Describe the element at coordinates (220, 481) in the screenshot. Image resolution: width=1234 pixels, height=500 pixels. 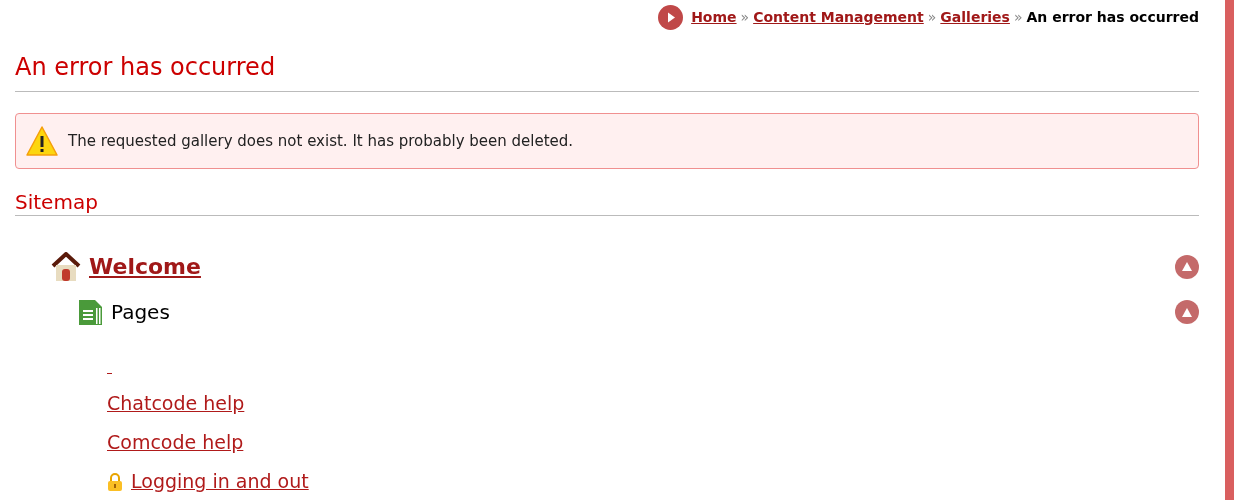
I see `sitemap-link: Logging in and out` at that location.